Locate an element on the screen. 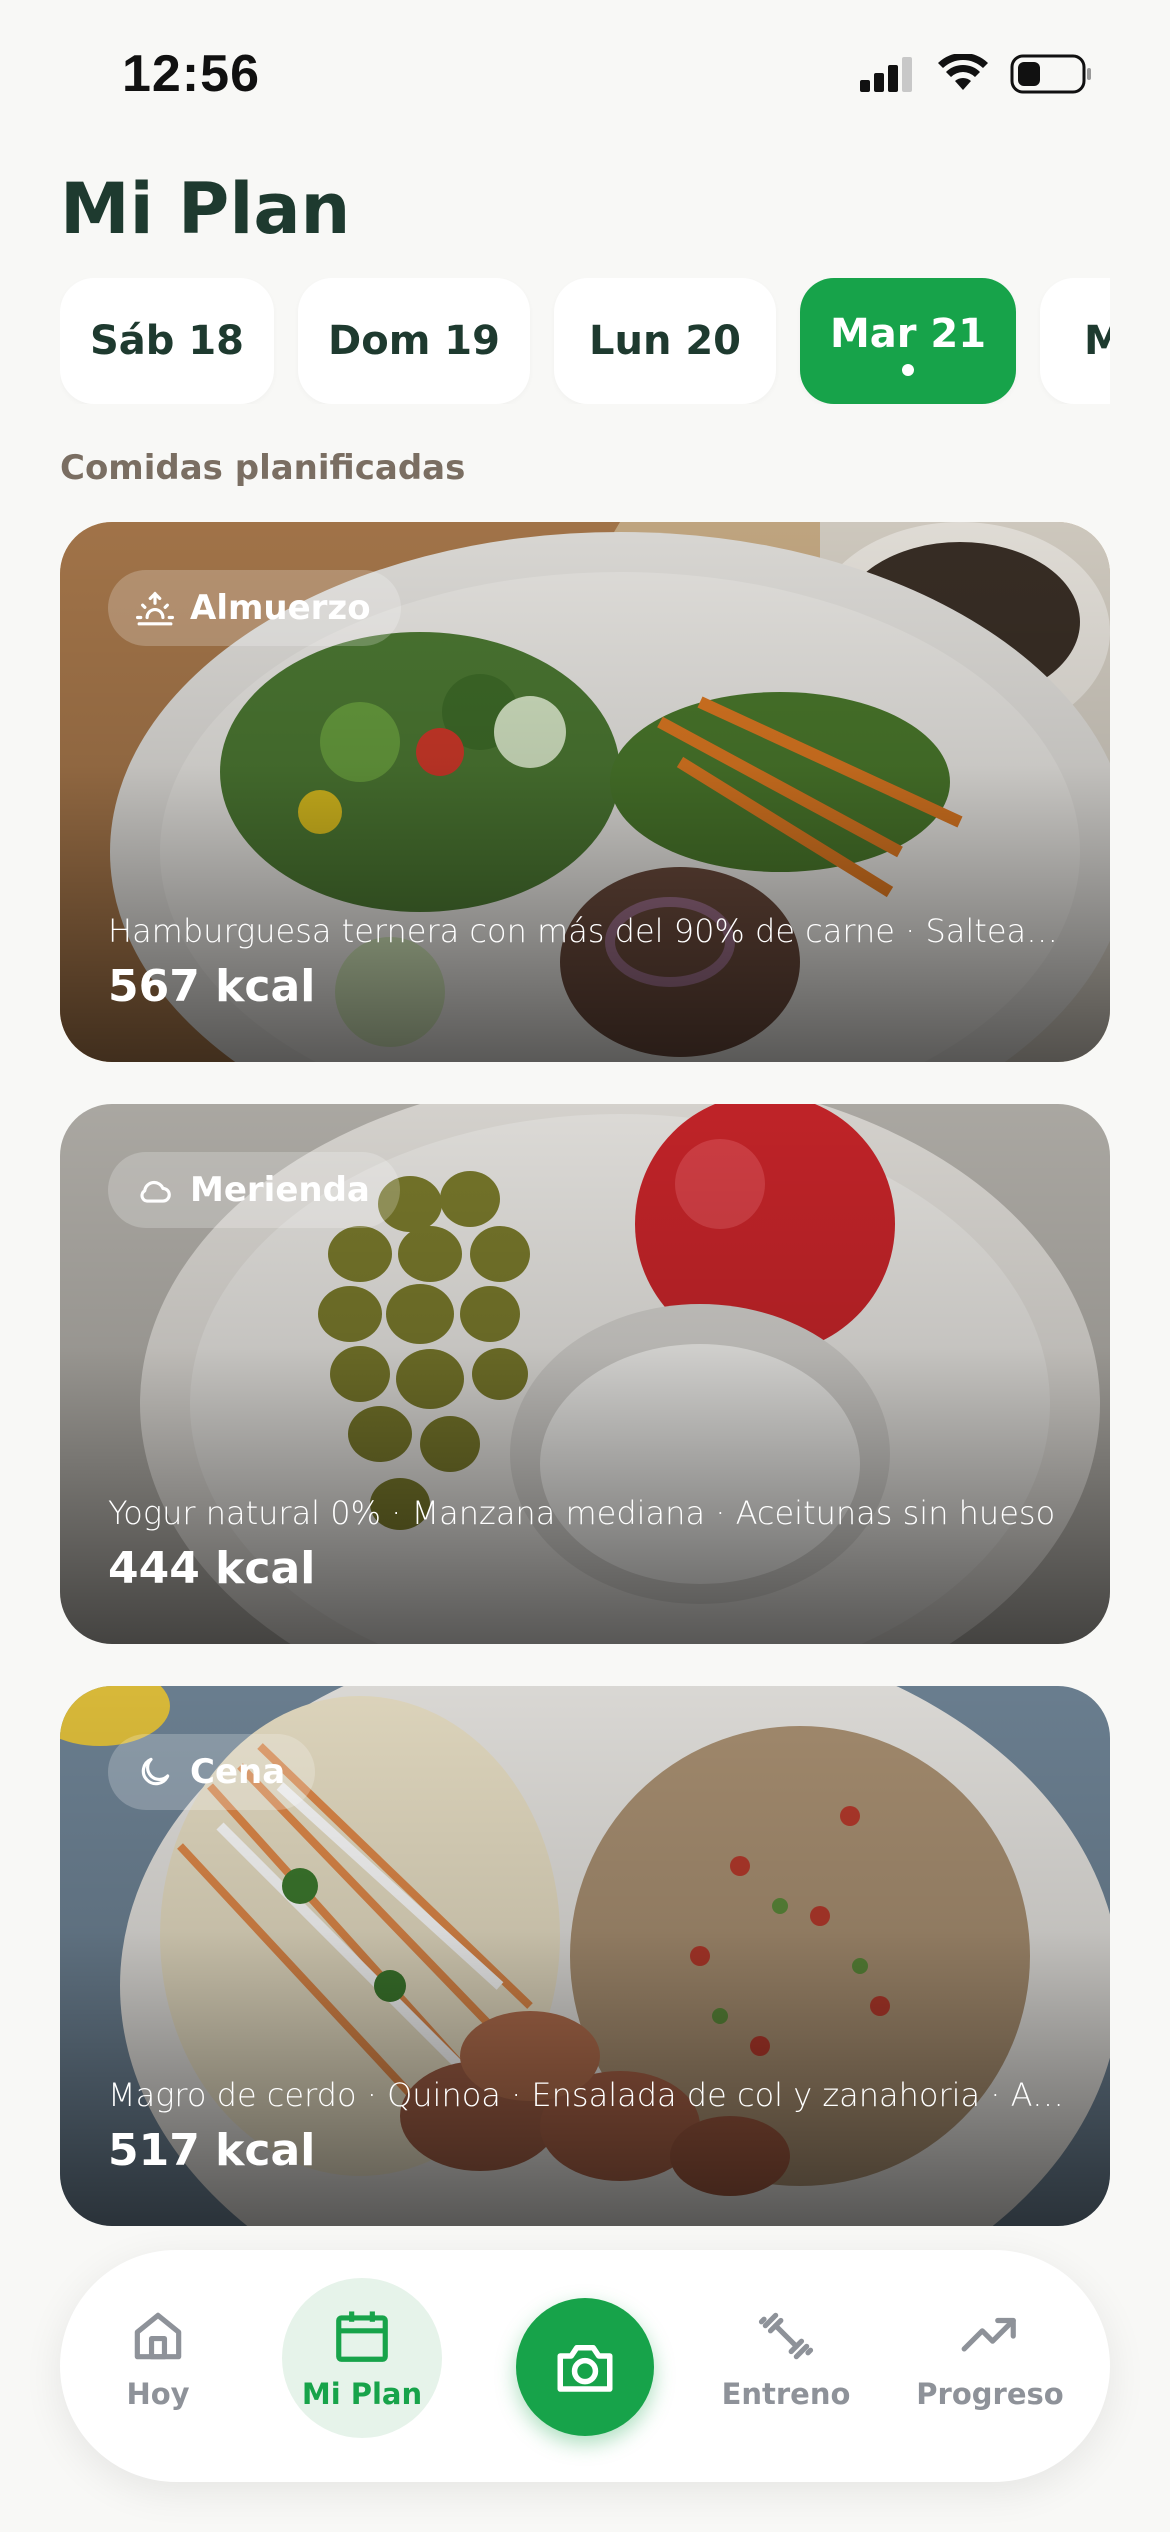 Image resolution: width=1170 pixels, height=2532 pixels. camera-button is located at coordinates (585, 2367).